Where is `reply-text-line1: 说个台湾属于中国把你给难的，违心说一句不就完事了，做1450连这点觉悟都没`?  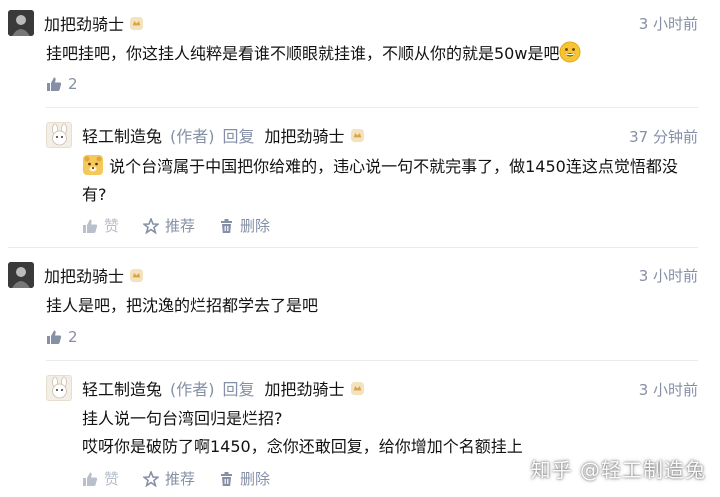
reply-text-line1: 说个台湾属于中国把你给难的，违心说一句不就完事了，做1450连这点觉悟都没 is located at coordinates (393, 166).